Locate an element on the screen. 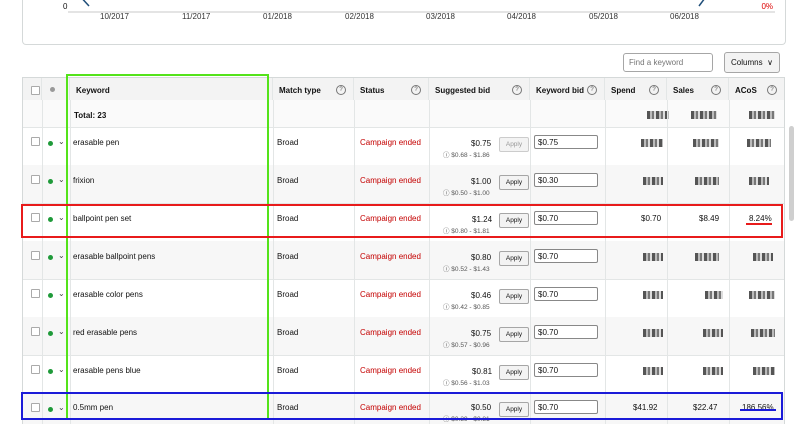 This screenshot has height=424, width=800. y-axis-zero-left: 0 is located at coordinates (65, 6).